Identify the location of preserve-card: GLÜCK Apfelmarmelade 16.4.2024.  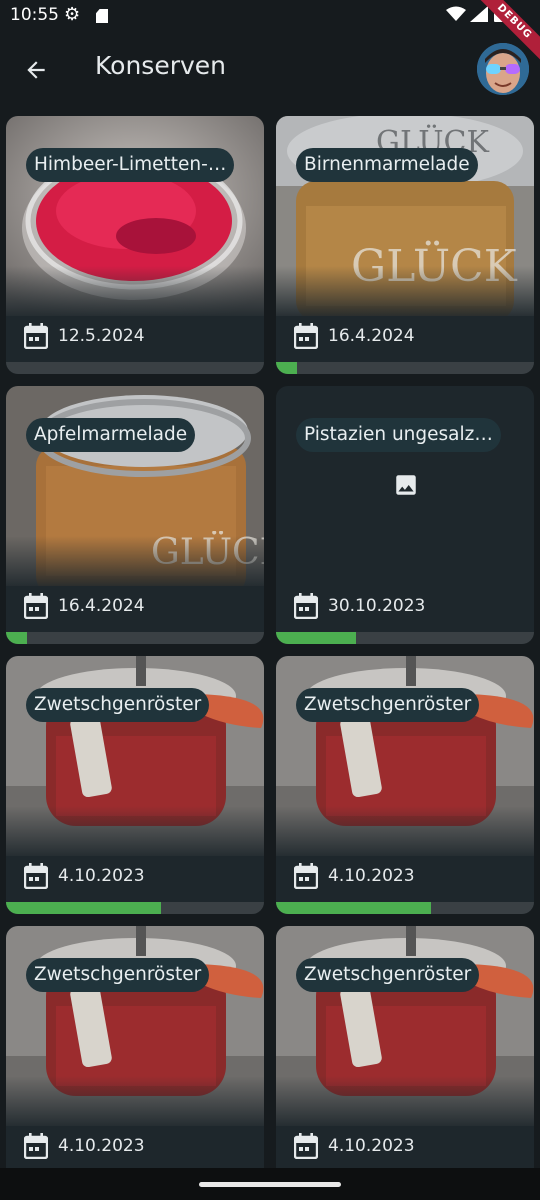
(135, 515).